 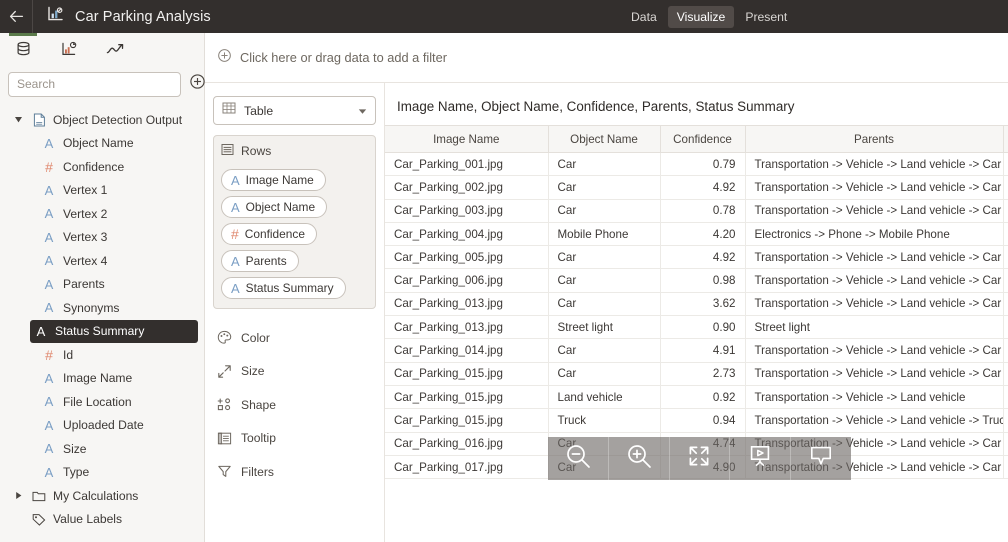 I want to click on viz-type-select: Table, so click(x=294, y=110).